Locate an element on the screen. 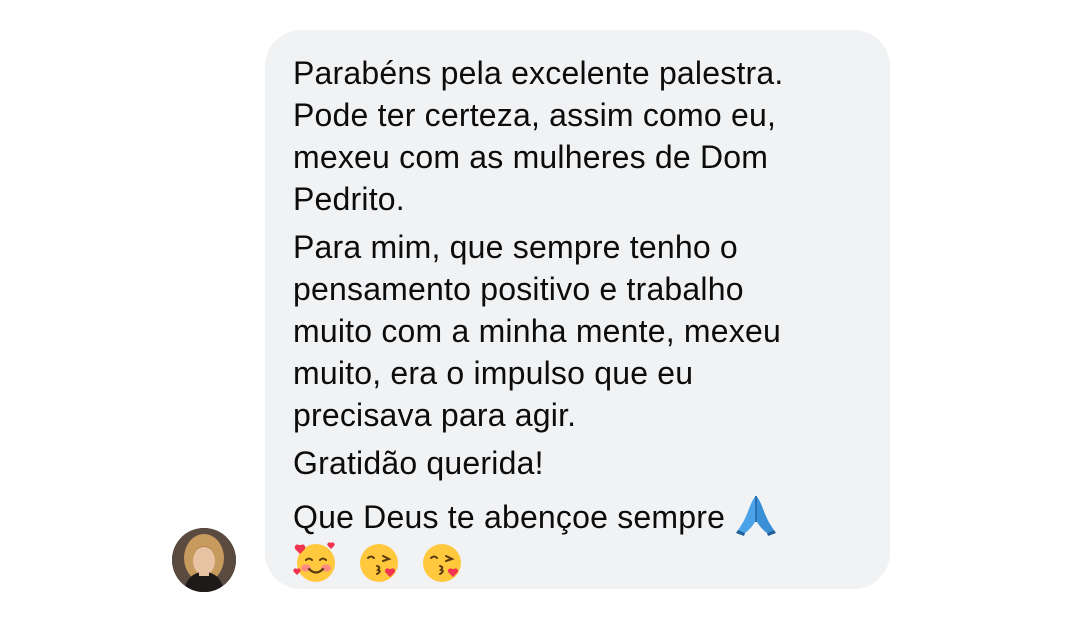 This screenshot has width=1070, height=624. message-line: muito com a minha mente, mexeu is located at coordinates (537, 331).